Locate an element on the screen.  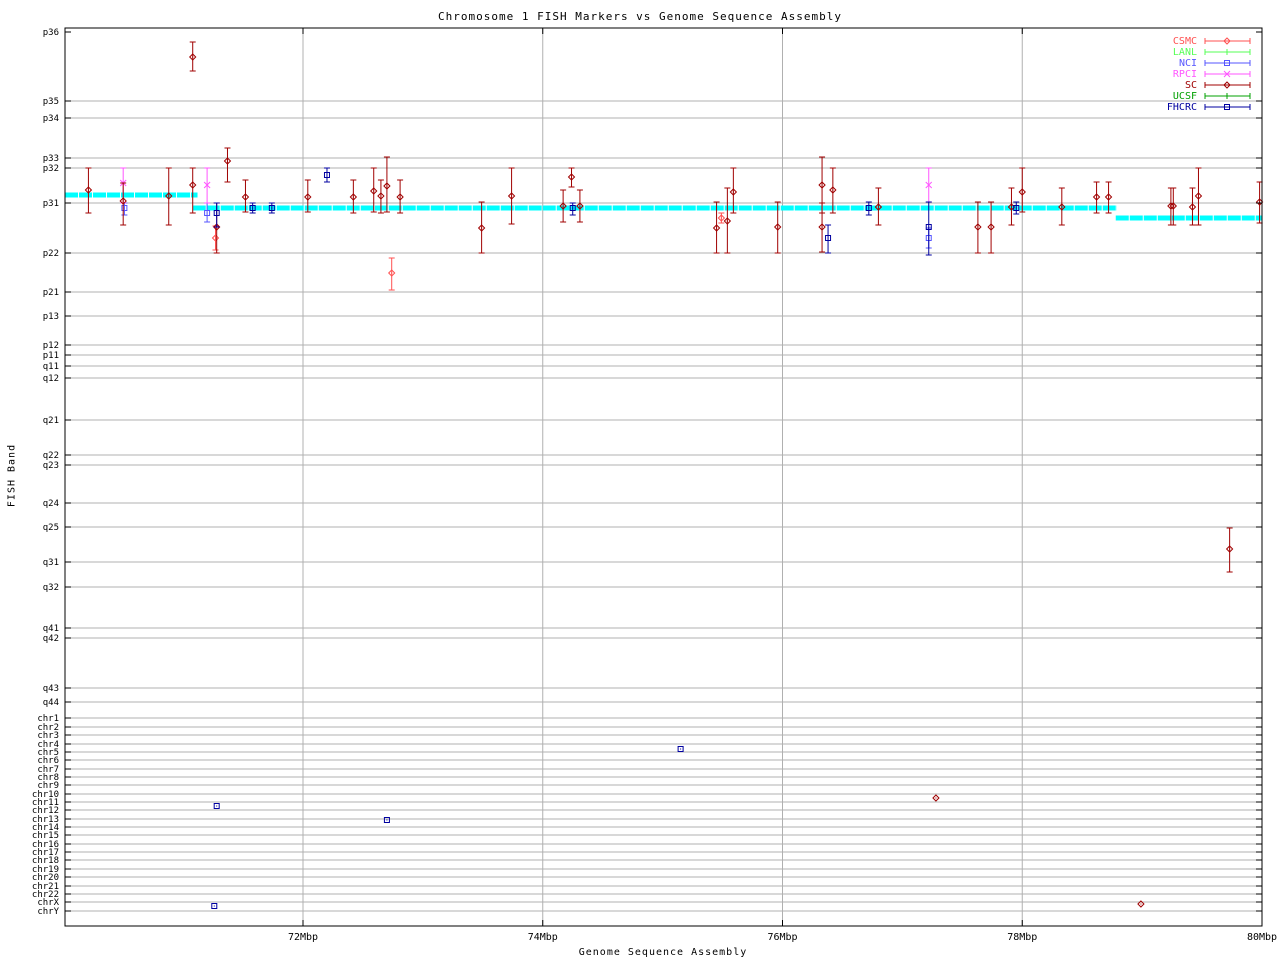
y-tick-label: q24 is located at coordinates (51, 504).